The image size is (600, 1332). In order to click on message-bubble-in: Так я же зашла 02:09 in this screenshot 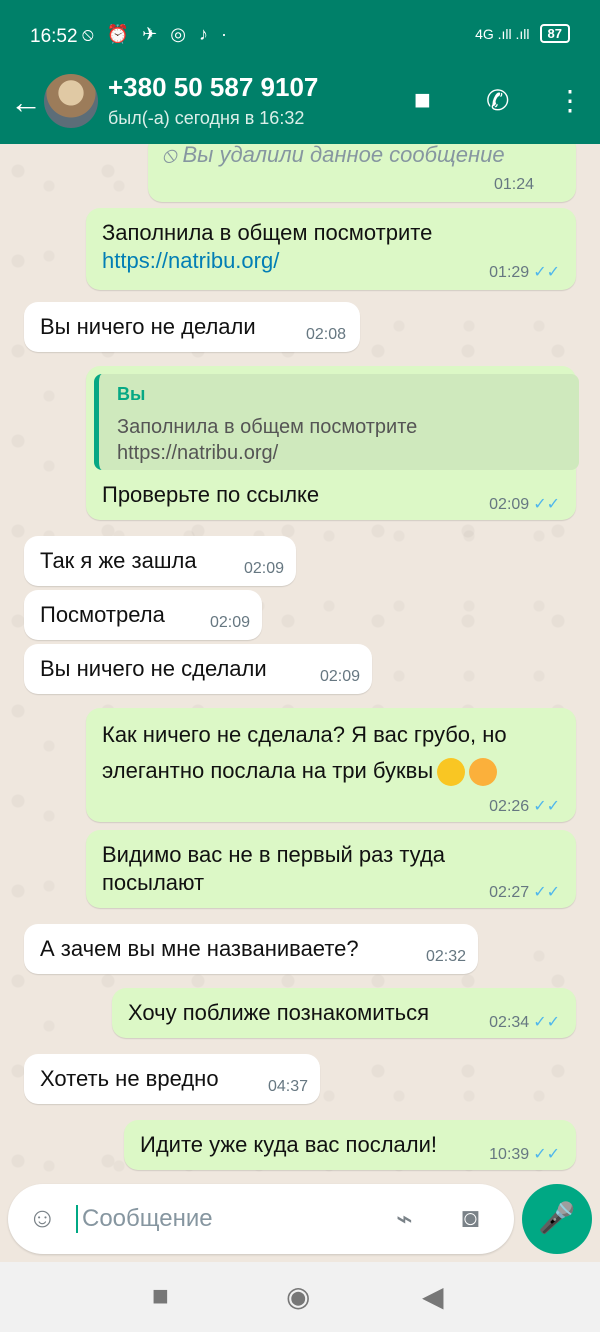, I will do `click(160, 561)`.